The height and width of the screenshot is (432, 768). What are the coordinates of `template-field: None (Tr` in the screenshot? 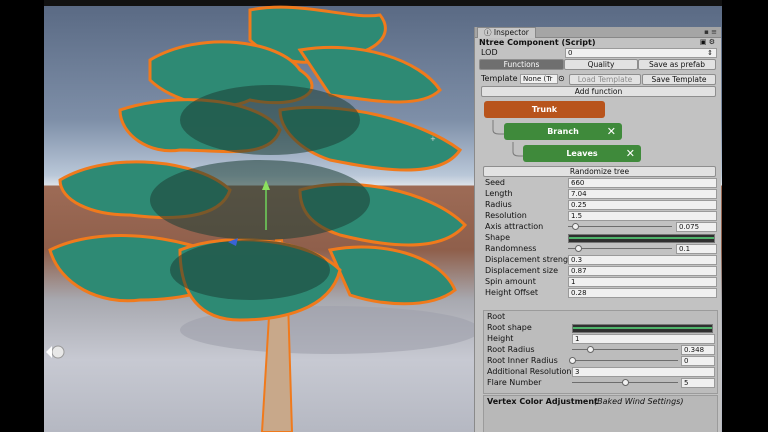 It's located at (539, 79).